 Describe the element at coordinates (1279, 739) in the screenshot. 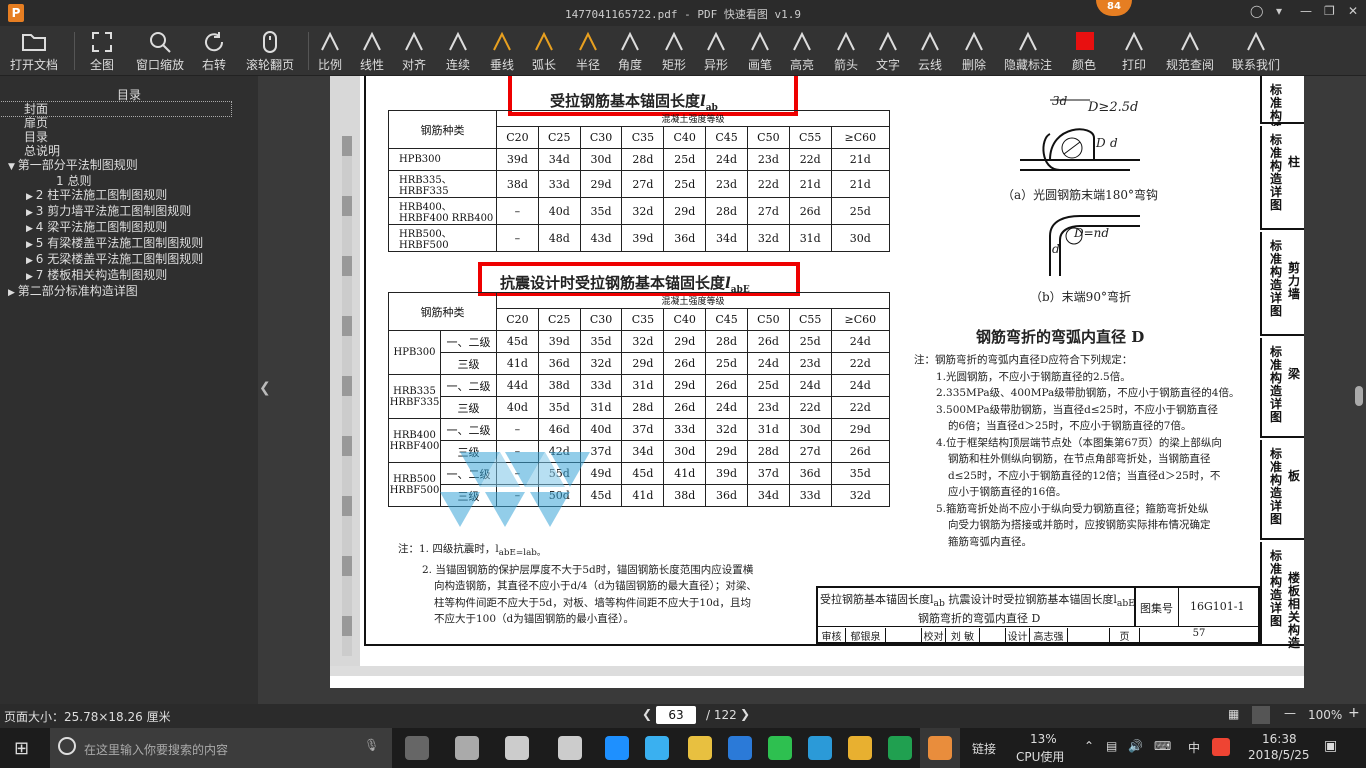

I see `clock-time: 16:38` at that location.